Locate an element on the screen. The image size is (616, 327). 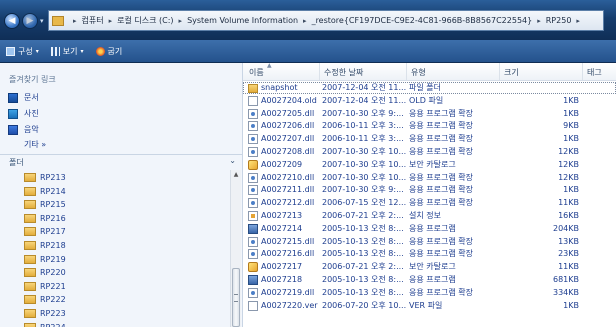
column-header-tags: 태그 is located at coordinates (594, 72).